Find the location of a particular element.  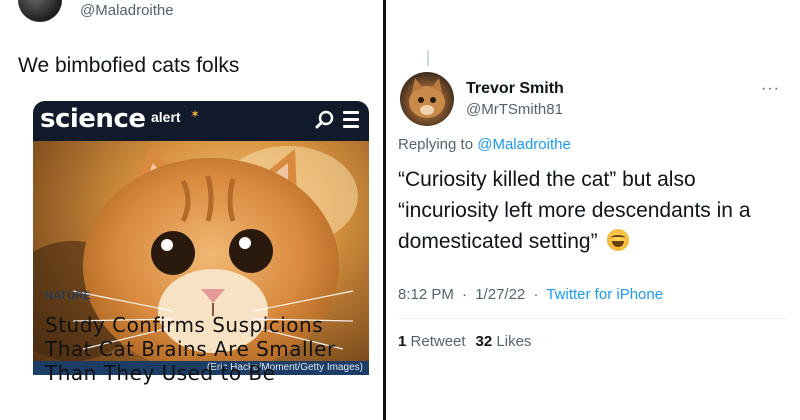

tweet-date: 1/27/22 is located at coordinates (500, 294).